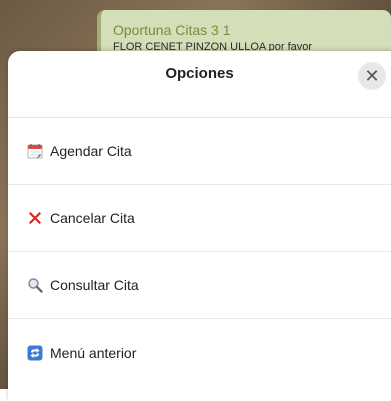 The height and width of the screenshot is (401, 391). Describe the element at coordinates (172, 30) in the screenshot. I see `chat-message-sender: Oportuna Citas 3 1` at that location.